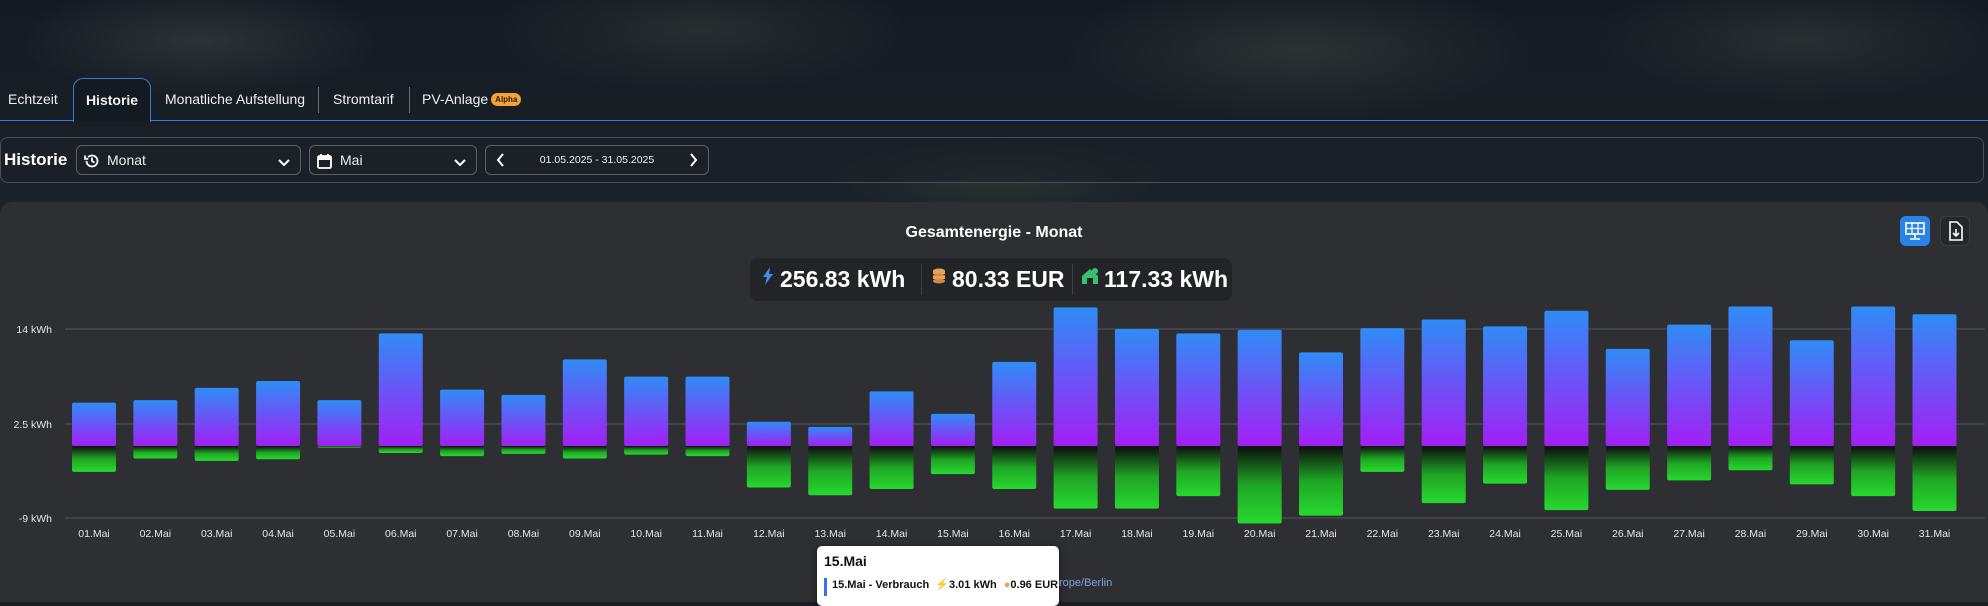  What do you see at coordinates (1034, 584) in the screenshot?
I see `tooltip-cost: 0.96 EUR` at bounding box center [1034, 584].